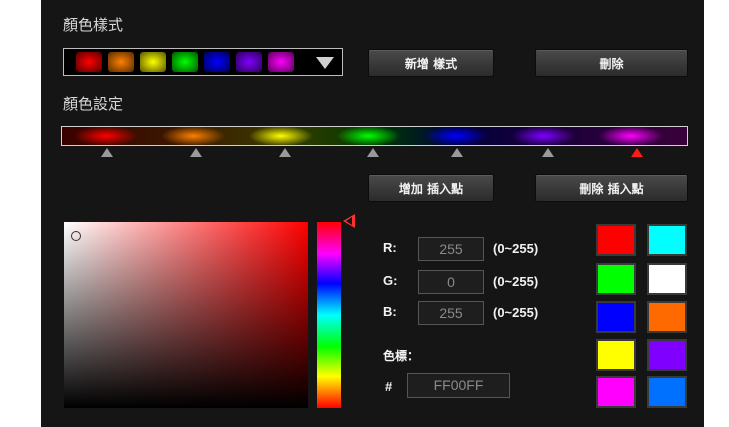  I want to click on gradient-preview-bar, so click(374, 136).